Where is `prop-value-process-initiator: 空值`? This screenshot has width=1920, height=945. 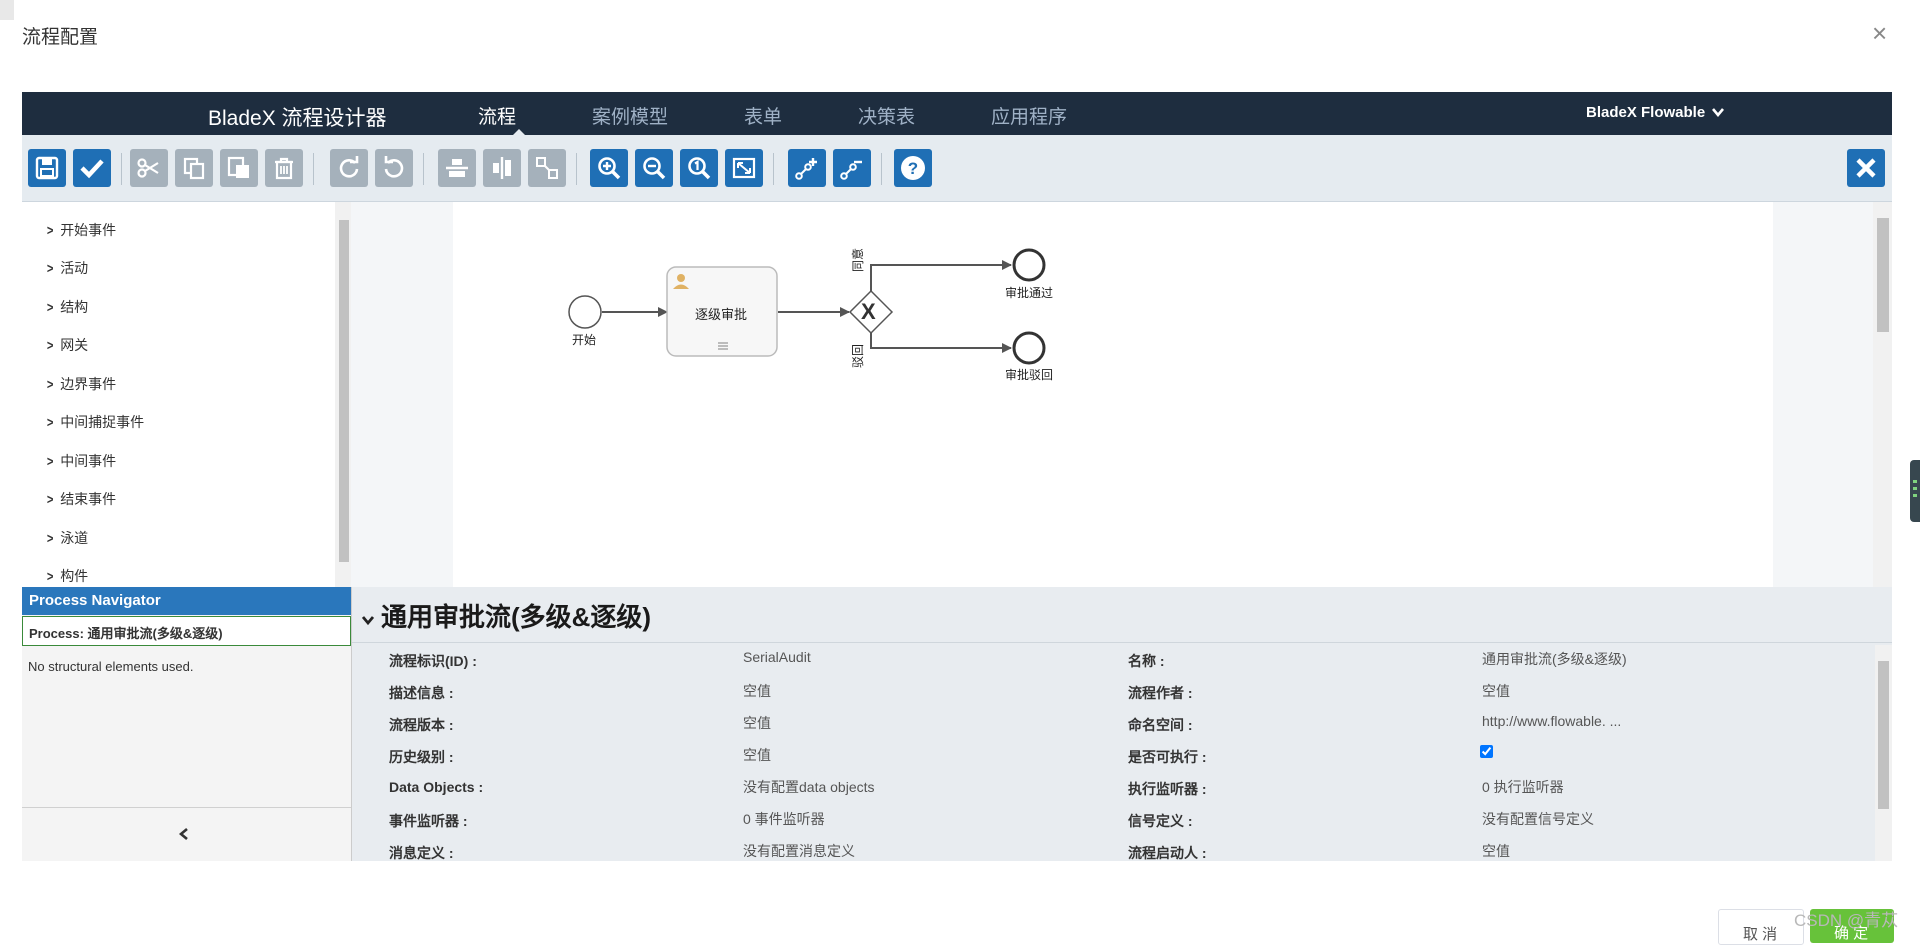 prop-value-process-initiator: 空值 is located at coordinates (1496, 851).